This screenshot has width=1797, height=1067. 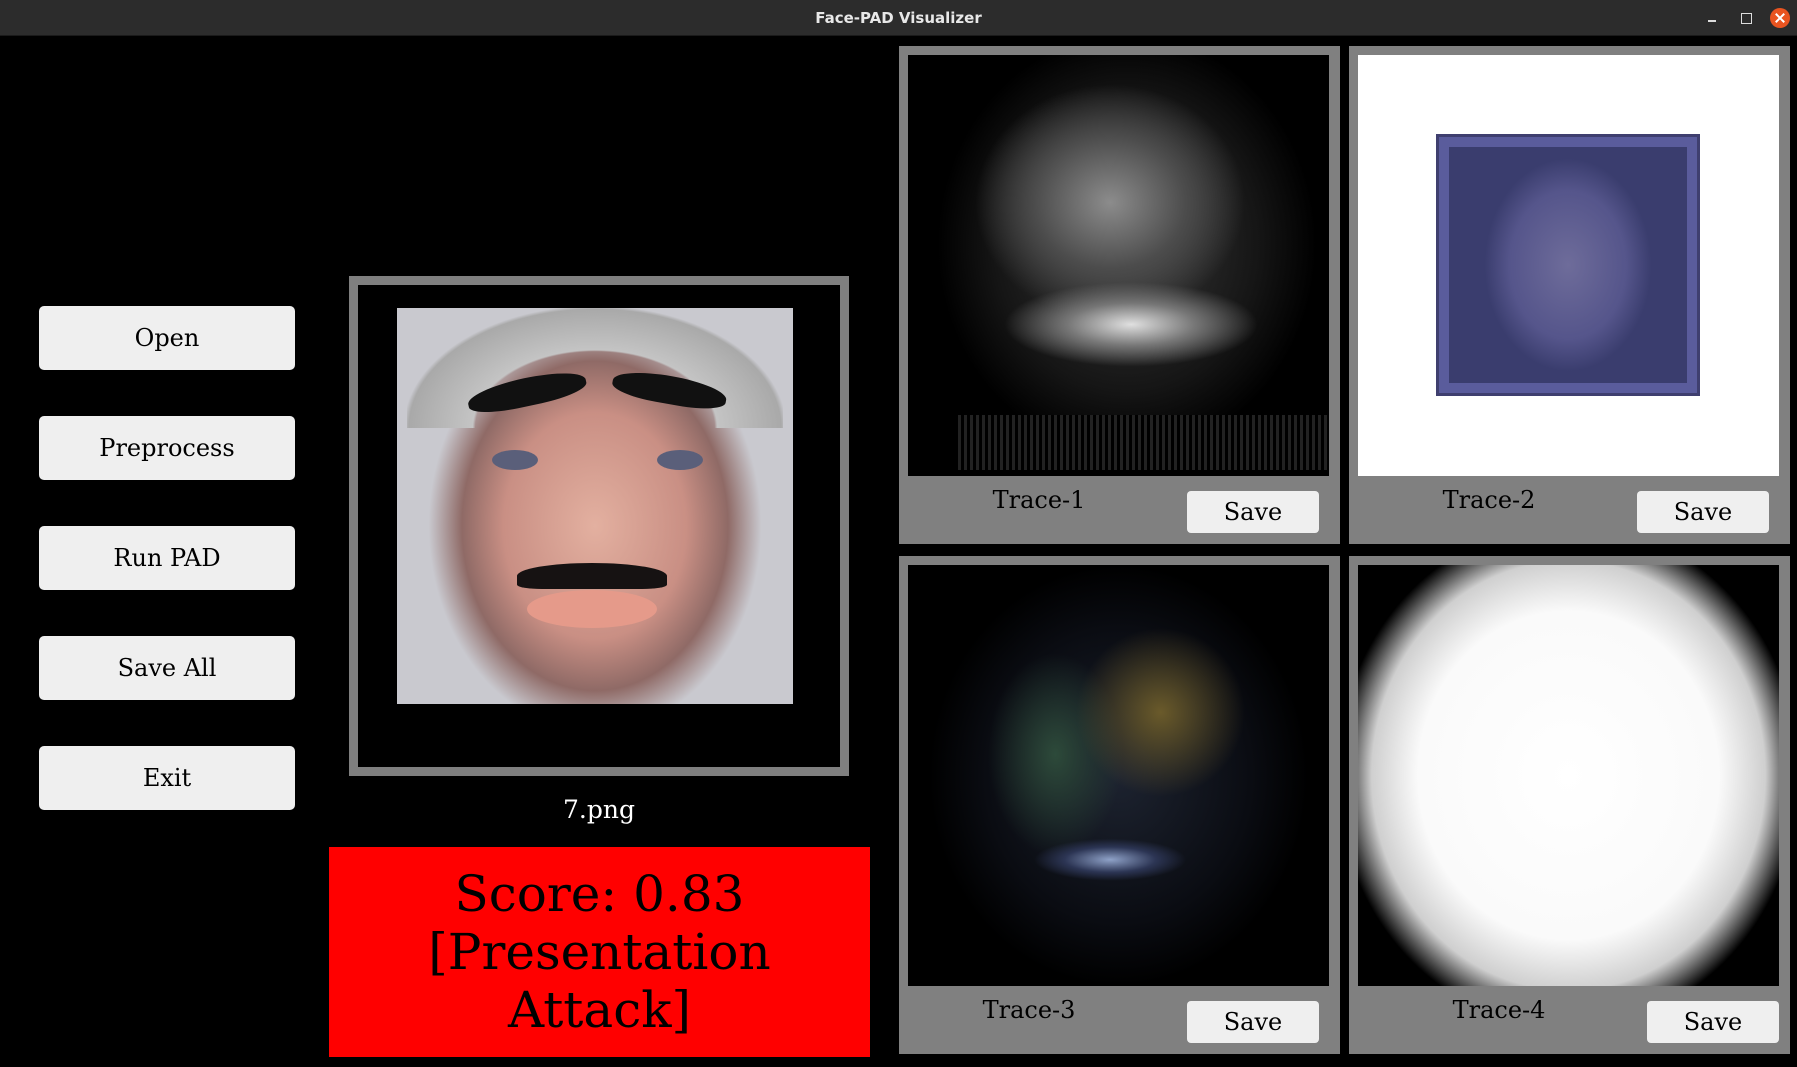 I want to click on maximize-icon, so click(x=1746, y=18).